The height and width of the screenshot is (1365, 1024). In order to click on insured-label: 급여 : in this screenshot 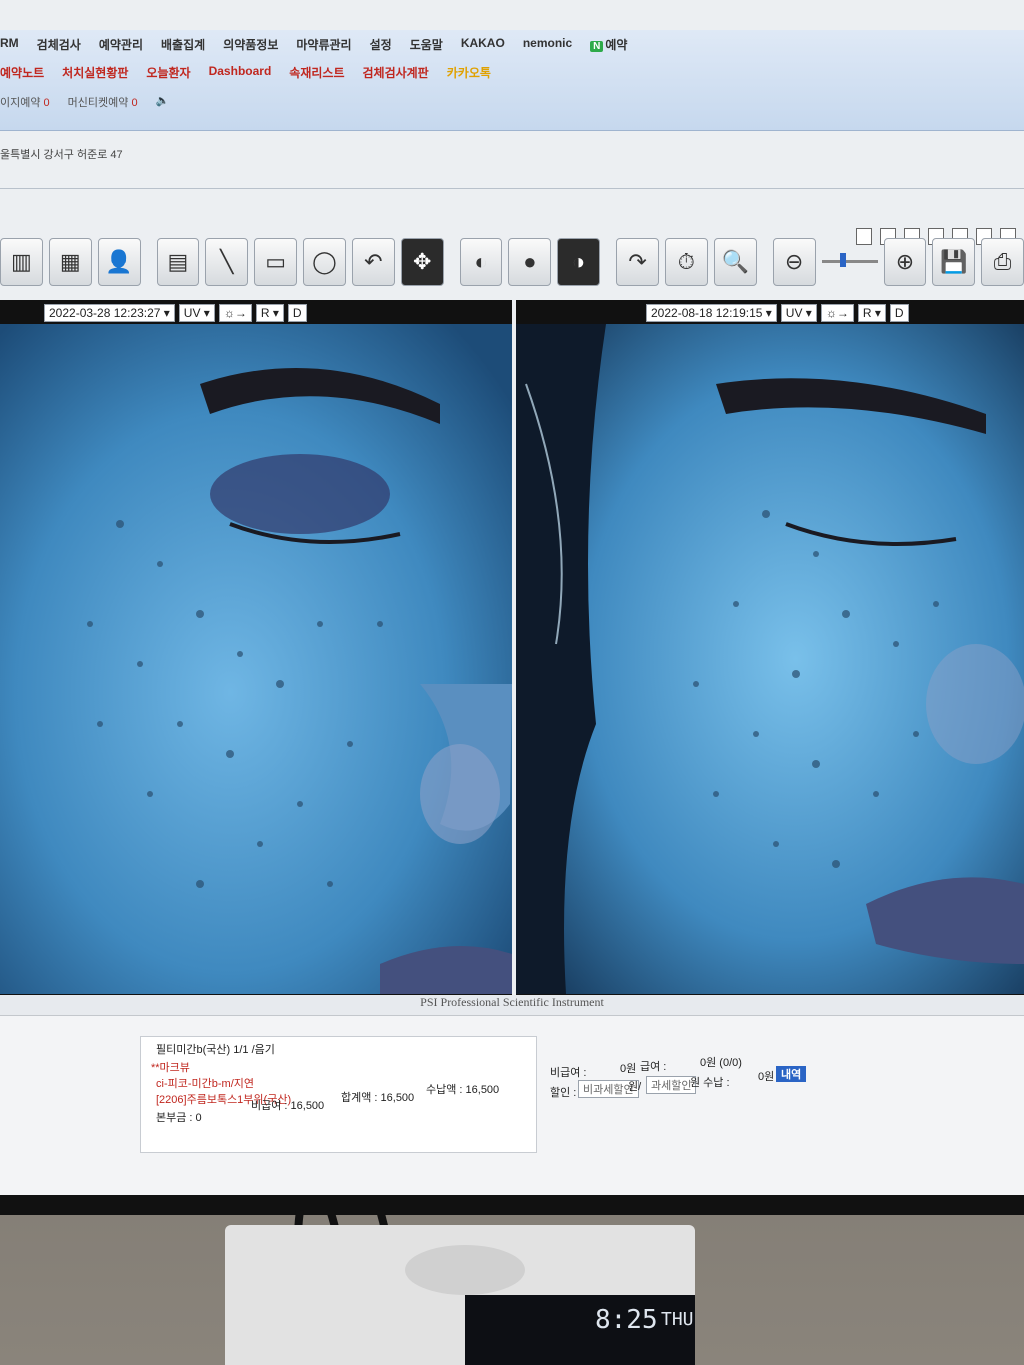, I will do `click(653, 1067)`.